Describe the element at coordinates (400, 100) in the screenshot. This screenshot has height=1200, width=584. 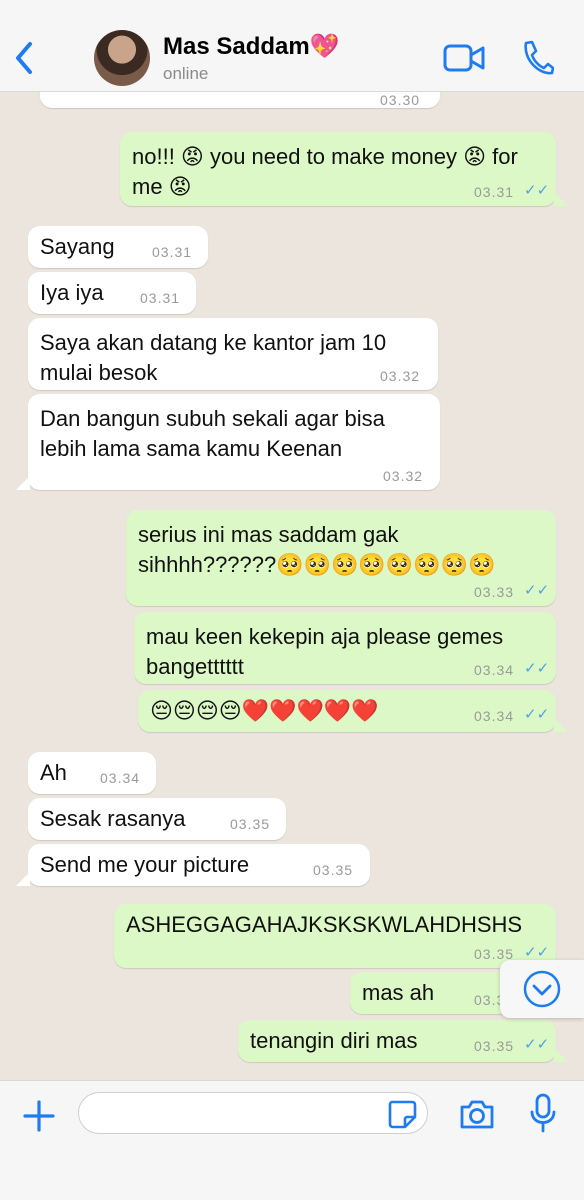
I see `message-time: 03.30` at that location.